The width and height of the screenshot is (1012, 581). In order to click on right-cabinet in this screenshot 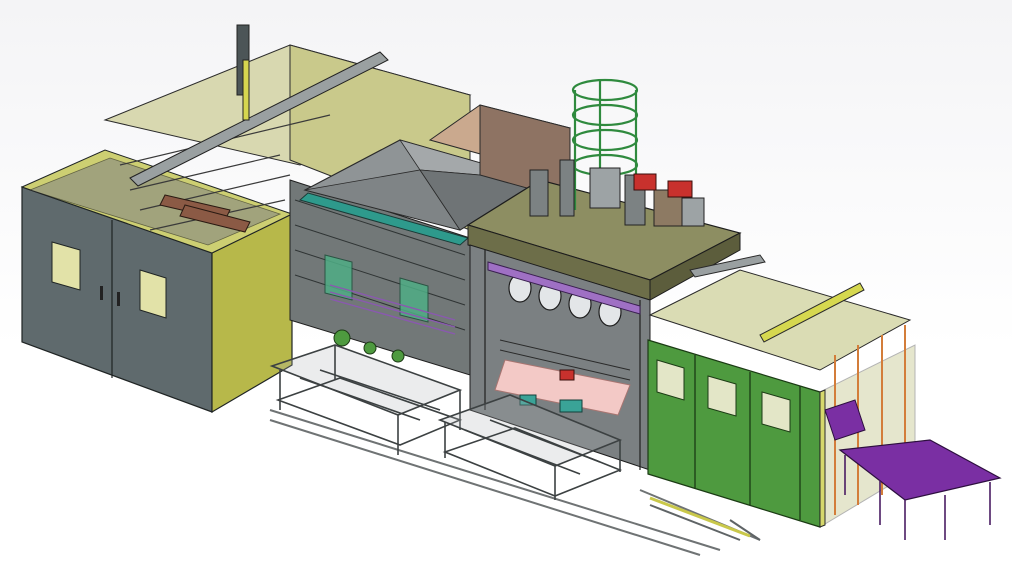, I will do `click(781, 391)`.